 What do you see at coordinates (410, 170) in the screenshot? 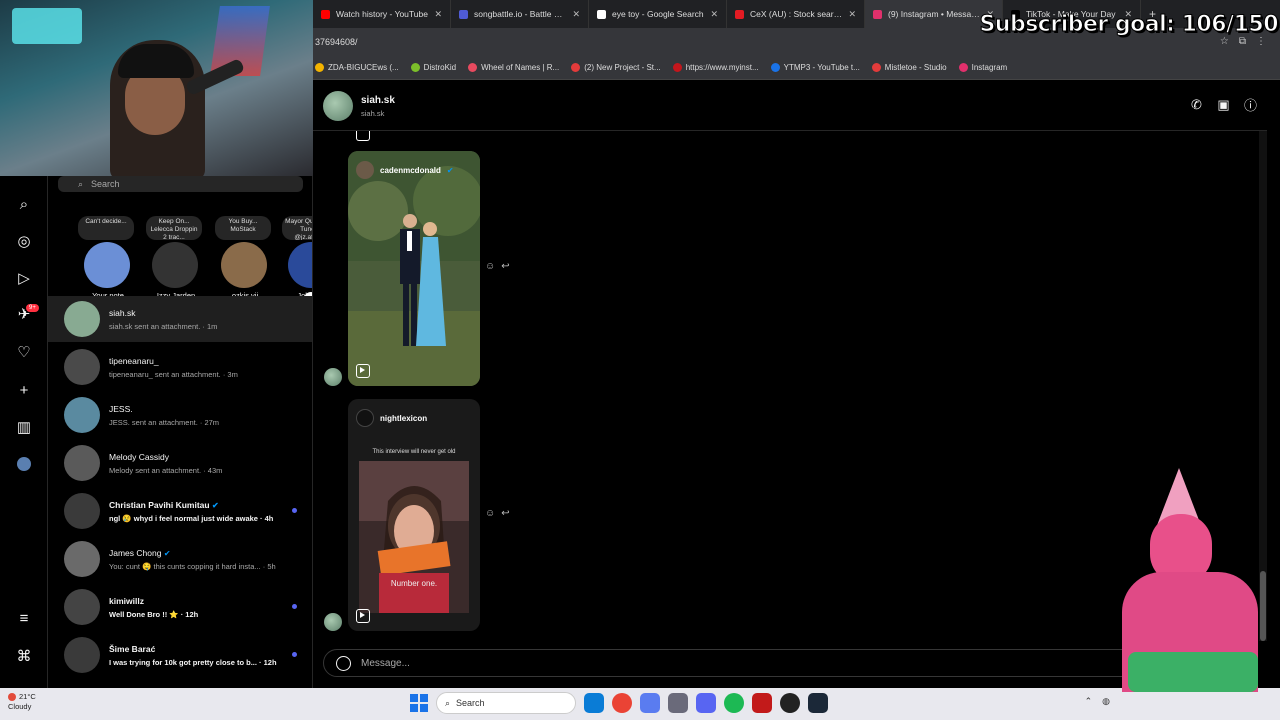
I see `post-author: cadenmcdonald` at bounding box center [410, 170].